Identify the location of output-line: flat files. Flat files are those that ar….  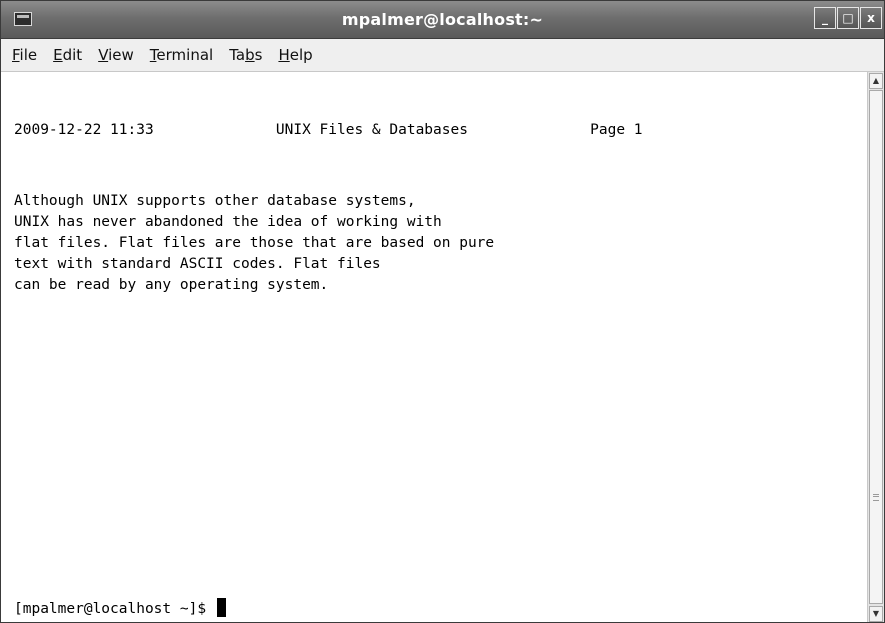
(254, 243).